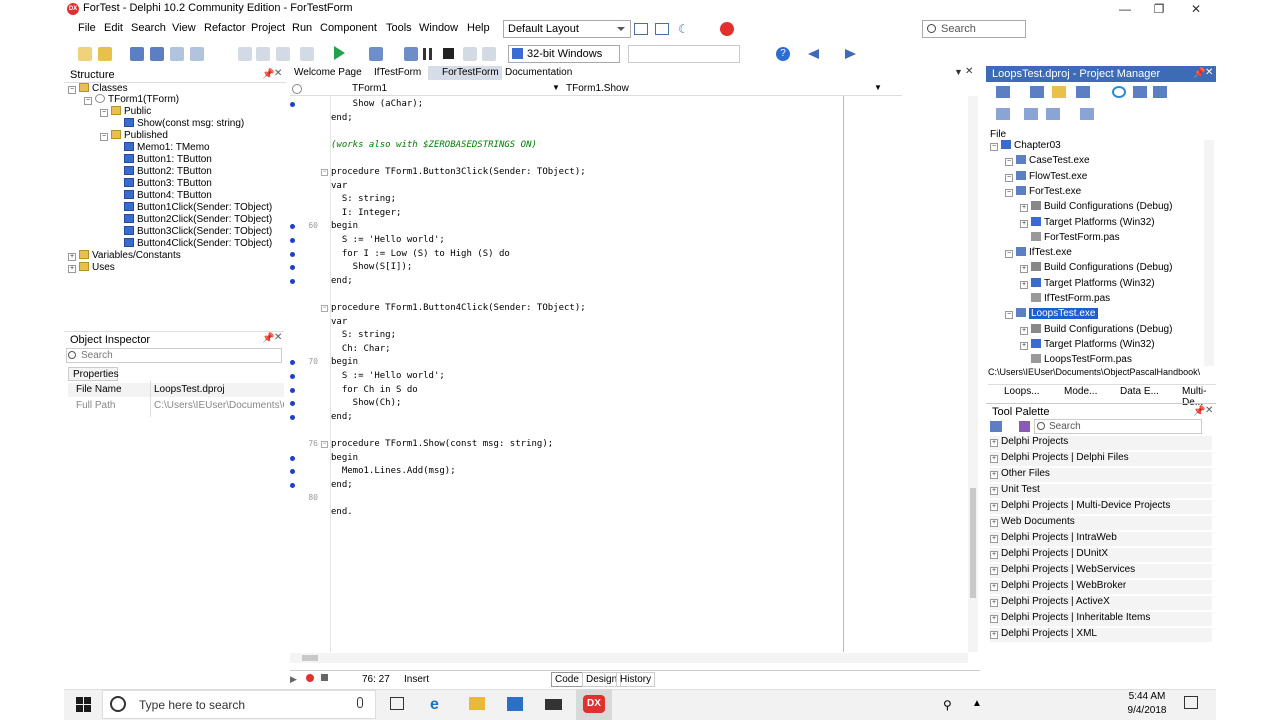 The image size is (1280, 720). I want to click on tab-iftestform: IfTestForm, so click(391, 73).